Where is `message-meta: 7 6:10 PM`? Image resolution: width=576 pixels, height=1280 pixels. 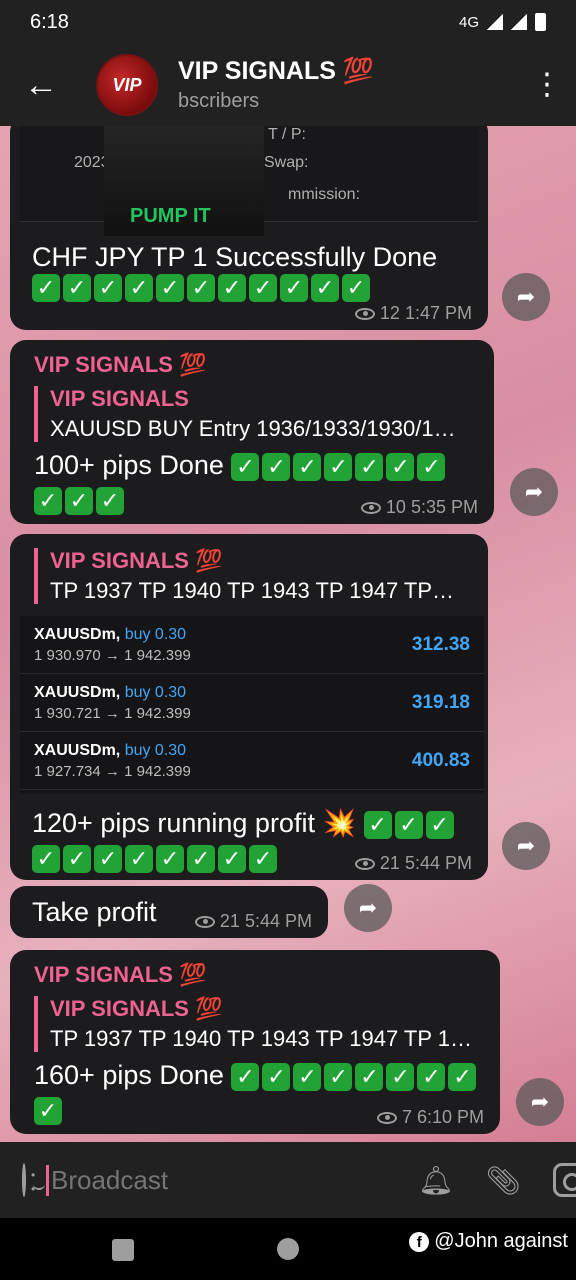 message-meta: 7 6:10 PM is located at coordinates (430, 1117).